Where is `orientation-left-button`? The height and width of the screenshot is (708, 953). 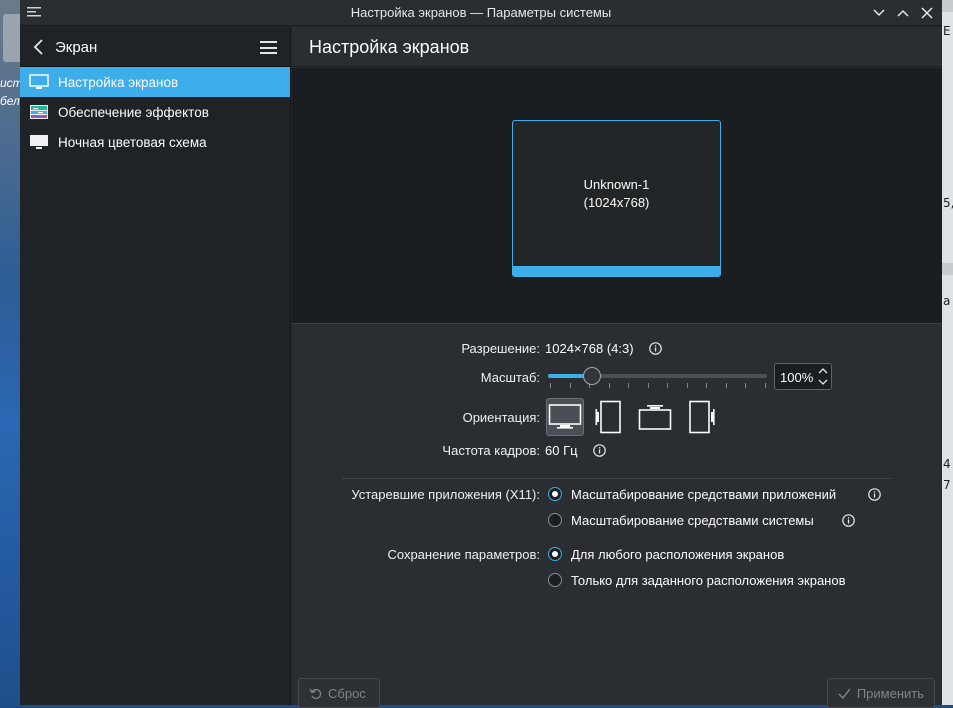
orientation-left-button is located at coordinates (610, 417).